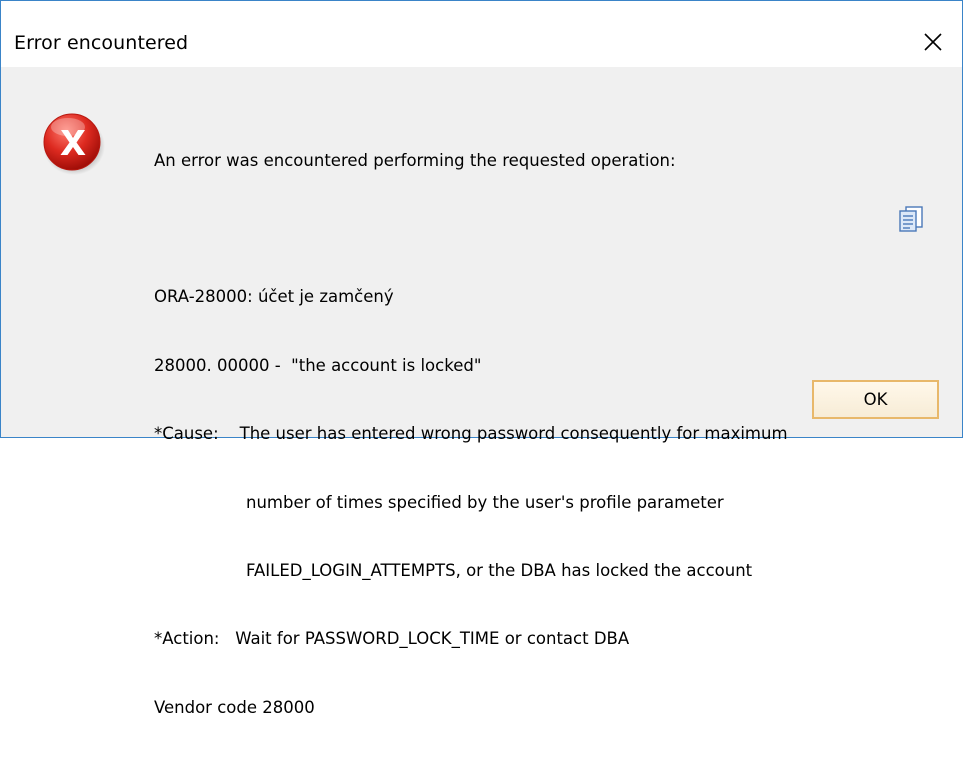 The width and height of the screenshot is (963, 765). I want to click on message-state: 28000. 00000 - "the account is locked", so click(318, 365).